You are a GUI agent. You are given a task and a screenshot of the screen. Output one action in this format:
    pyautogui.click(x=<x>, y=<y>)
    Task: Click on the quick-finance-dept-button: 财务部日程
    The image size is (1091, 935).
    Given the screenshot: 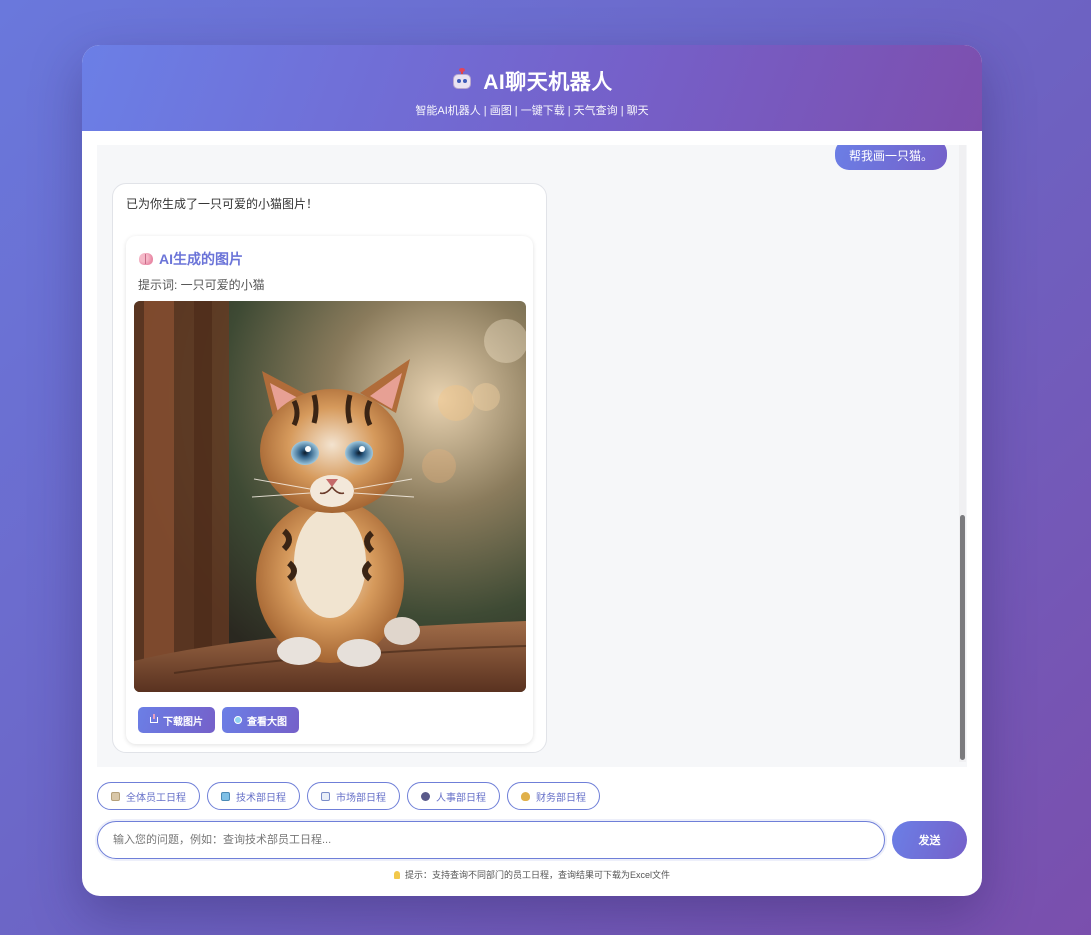 What is the action you would take?
    pyautogui.click(x=553, y=796)
    